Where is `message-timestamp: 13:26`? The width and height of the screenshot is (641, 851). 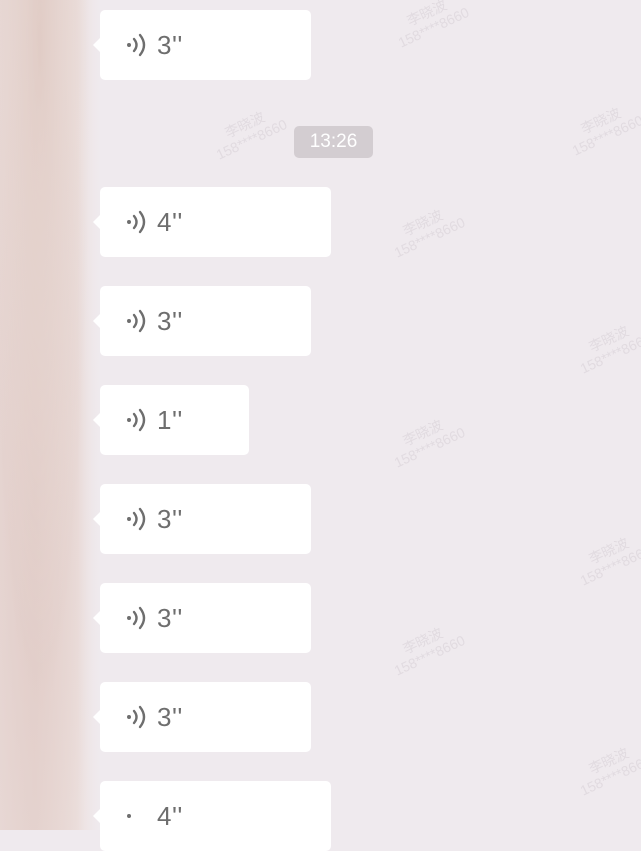 message-timestamp: 13:26 is located at coordinates (333, 142).